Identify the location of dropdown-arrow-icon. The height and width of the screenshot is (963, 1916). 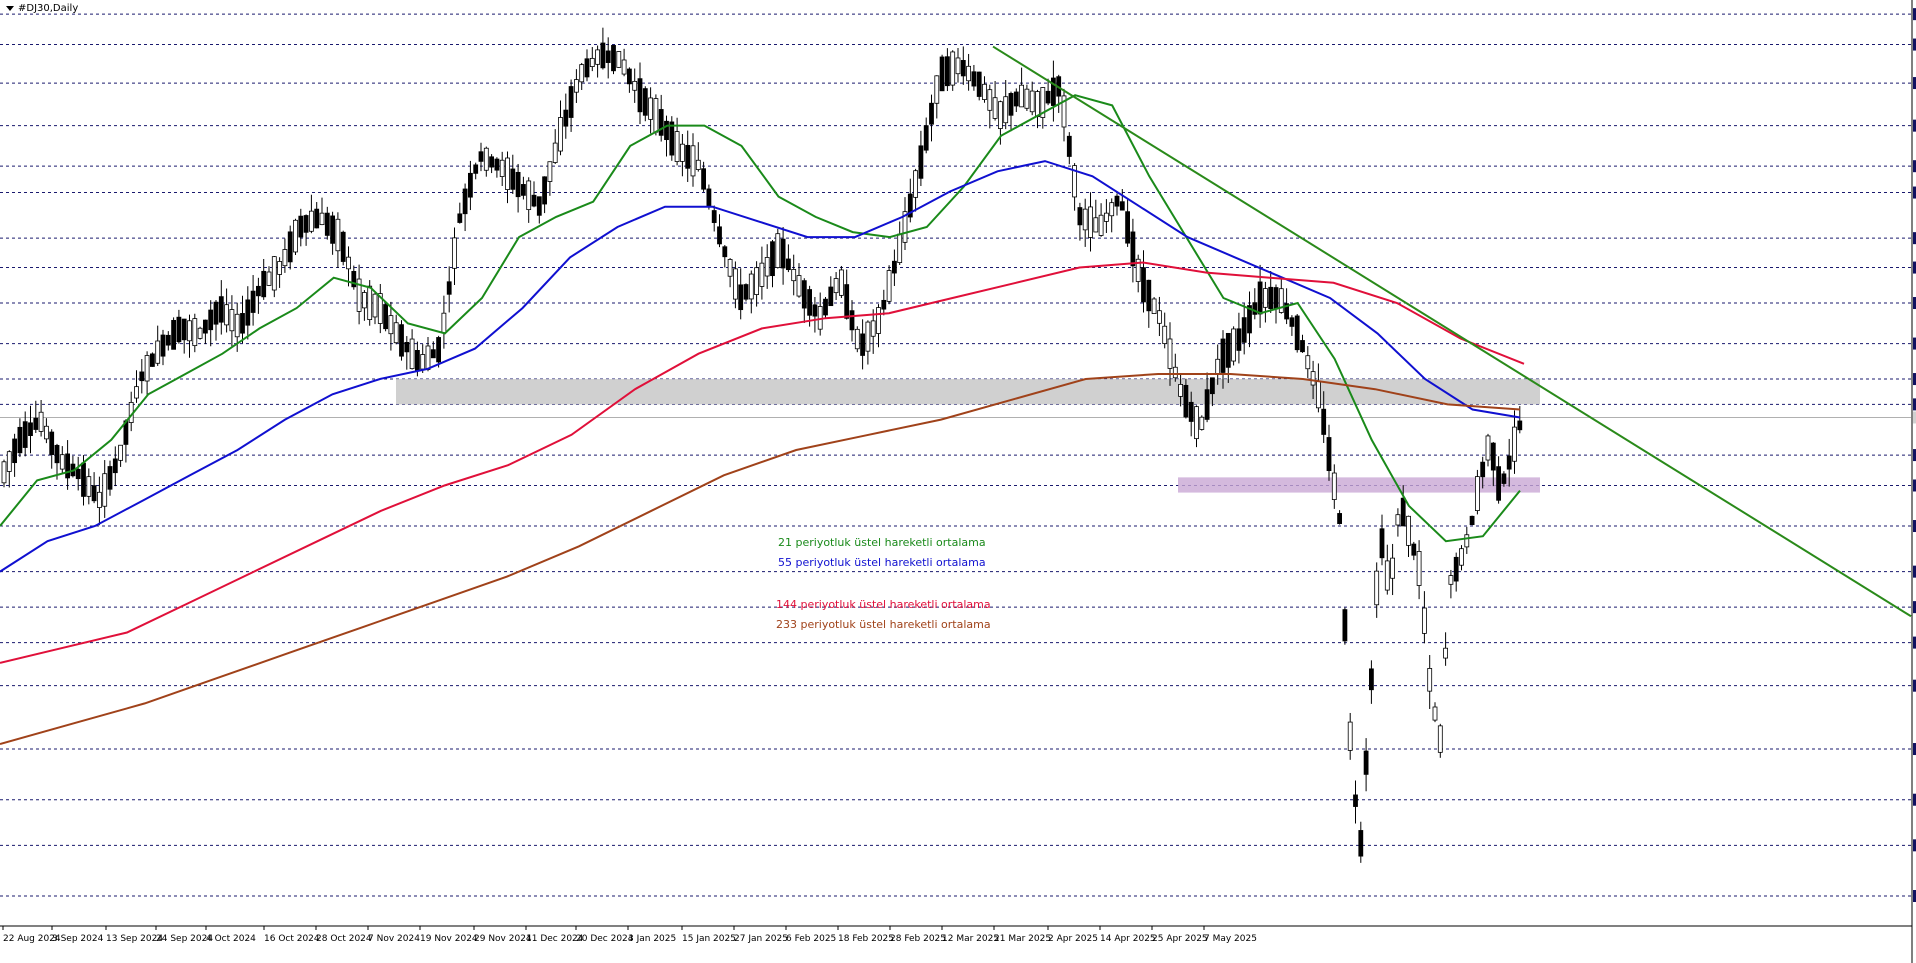
(10, 8).